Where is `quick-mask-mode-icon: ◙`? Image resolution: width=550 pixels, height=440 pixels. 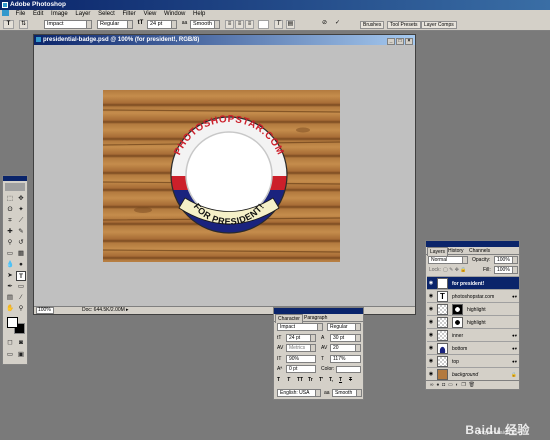 quick-mask-mode-icon: ◙ is located at coordinates (21, 343).